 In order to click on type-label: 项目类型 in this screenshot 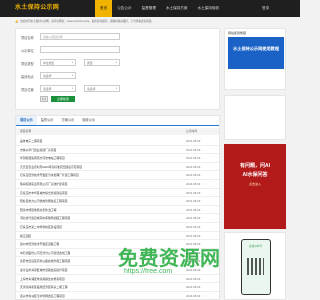, I will do `click(27, 64)`.